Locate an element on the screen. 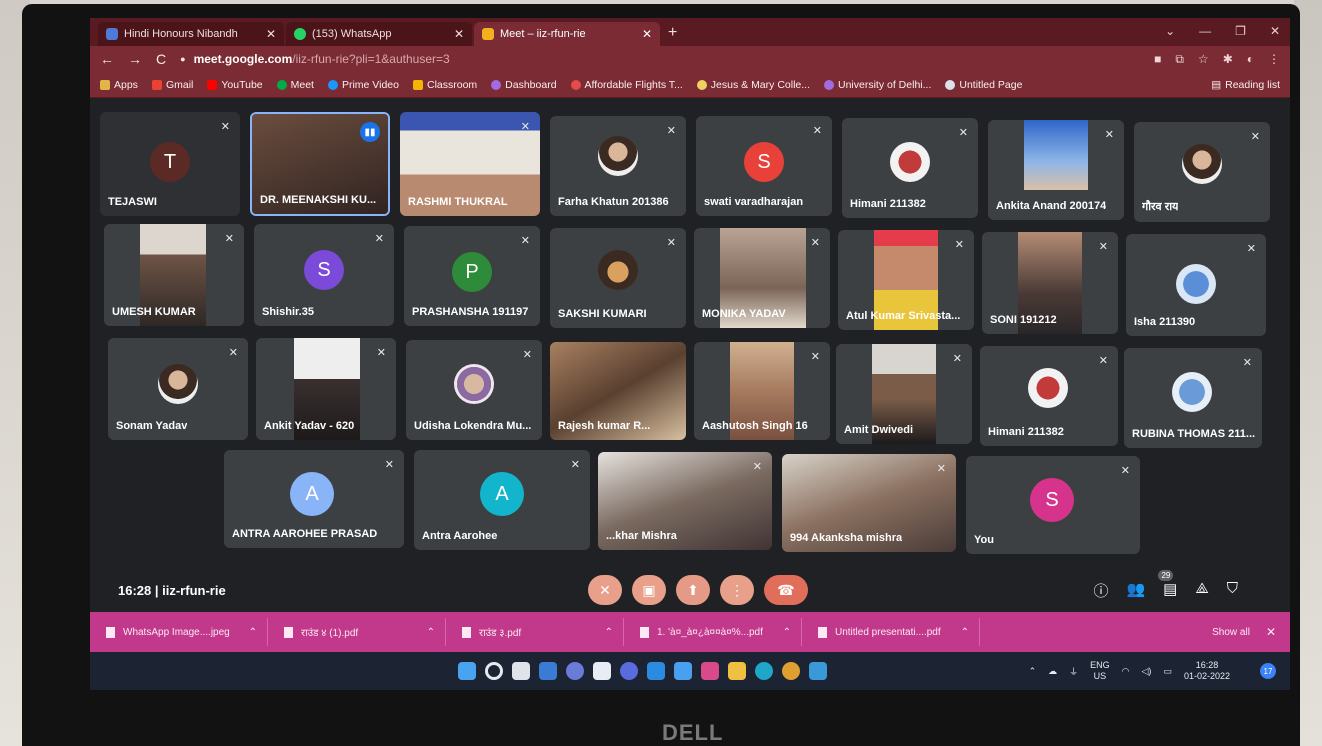 The height and width of the screenshot is (746, 1322). participant-tile: ✕ S swati varadharajan is located at coordinates (764, 166).